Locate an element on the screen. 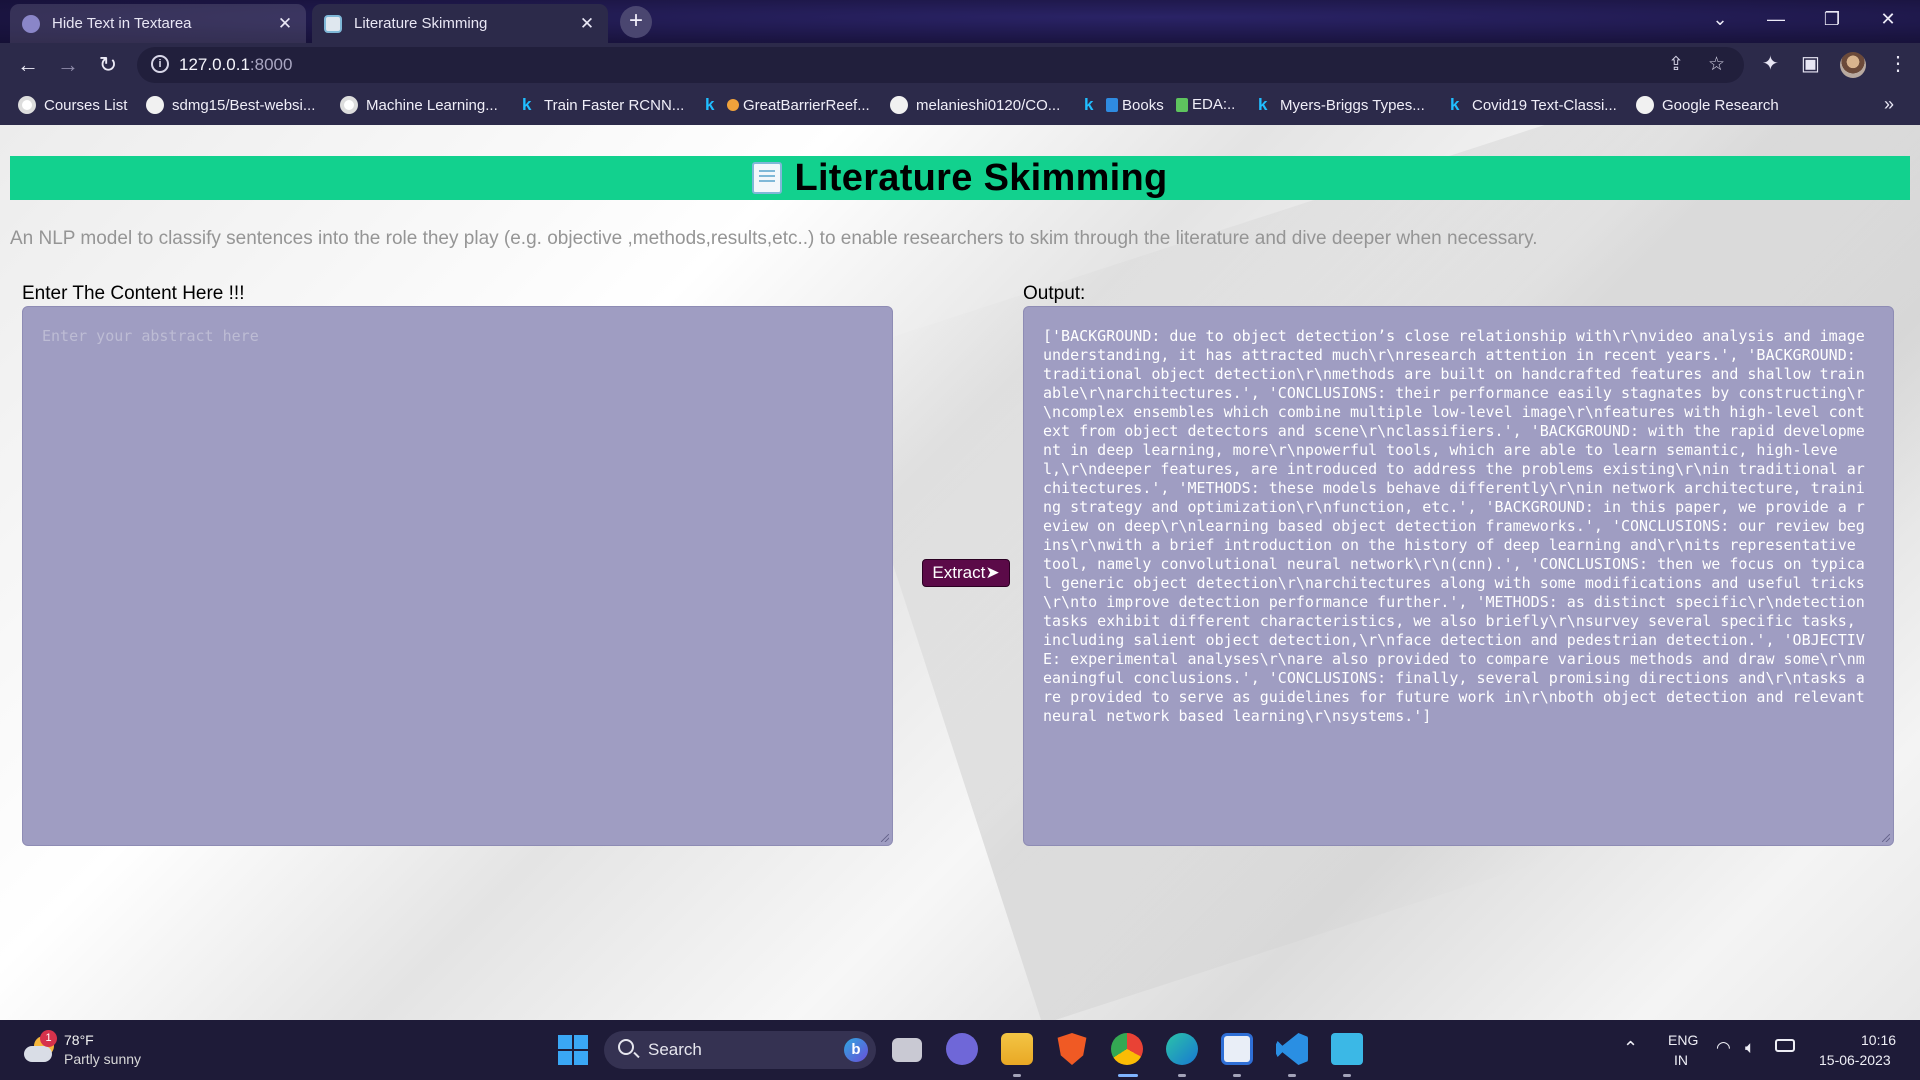  bookmark-eda: EDA:.. is located at coordinates (1205, 104).